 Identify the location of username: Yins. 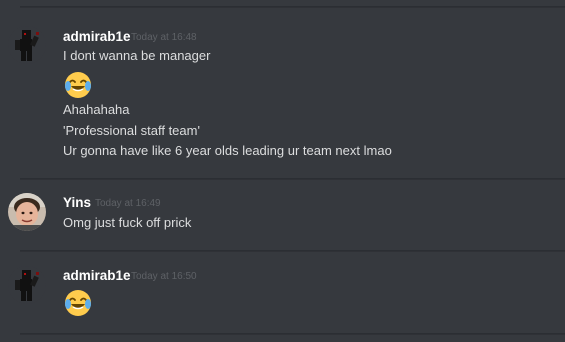
(77, 202).